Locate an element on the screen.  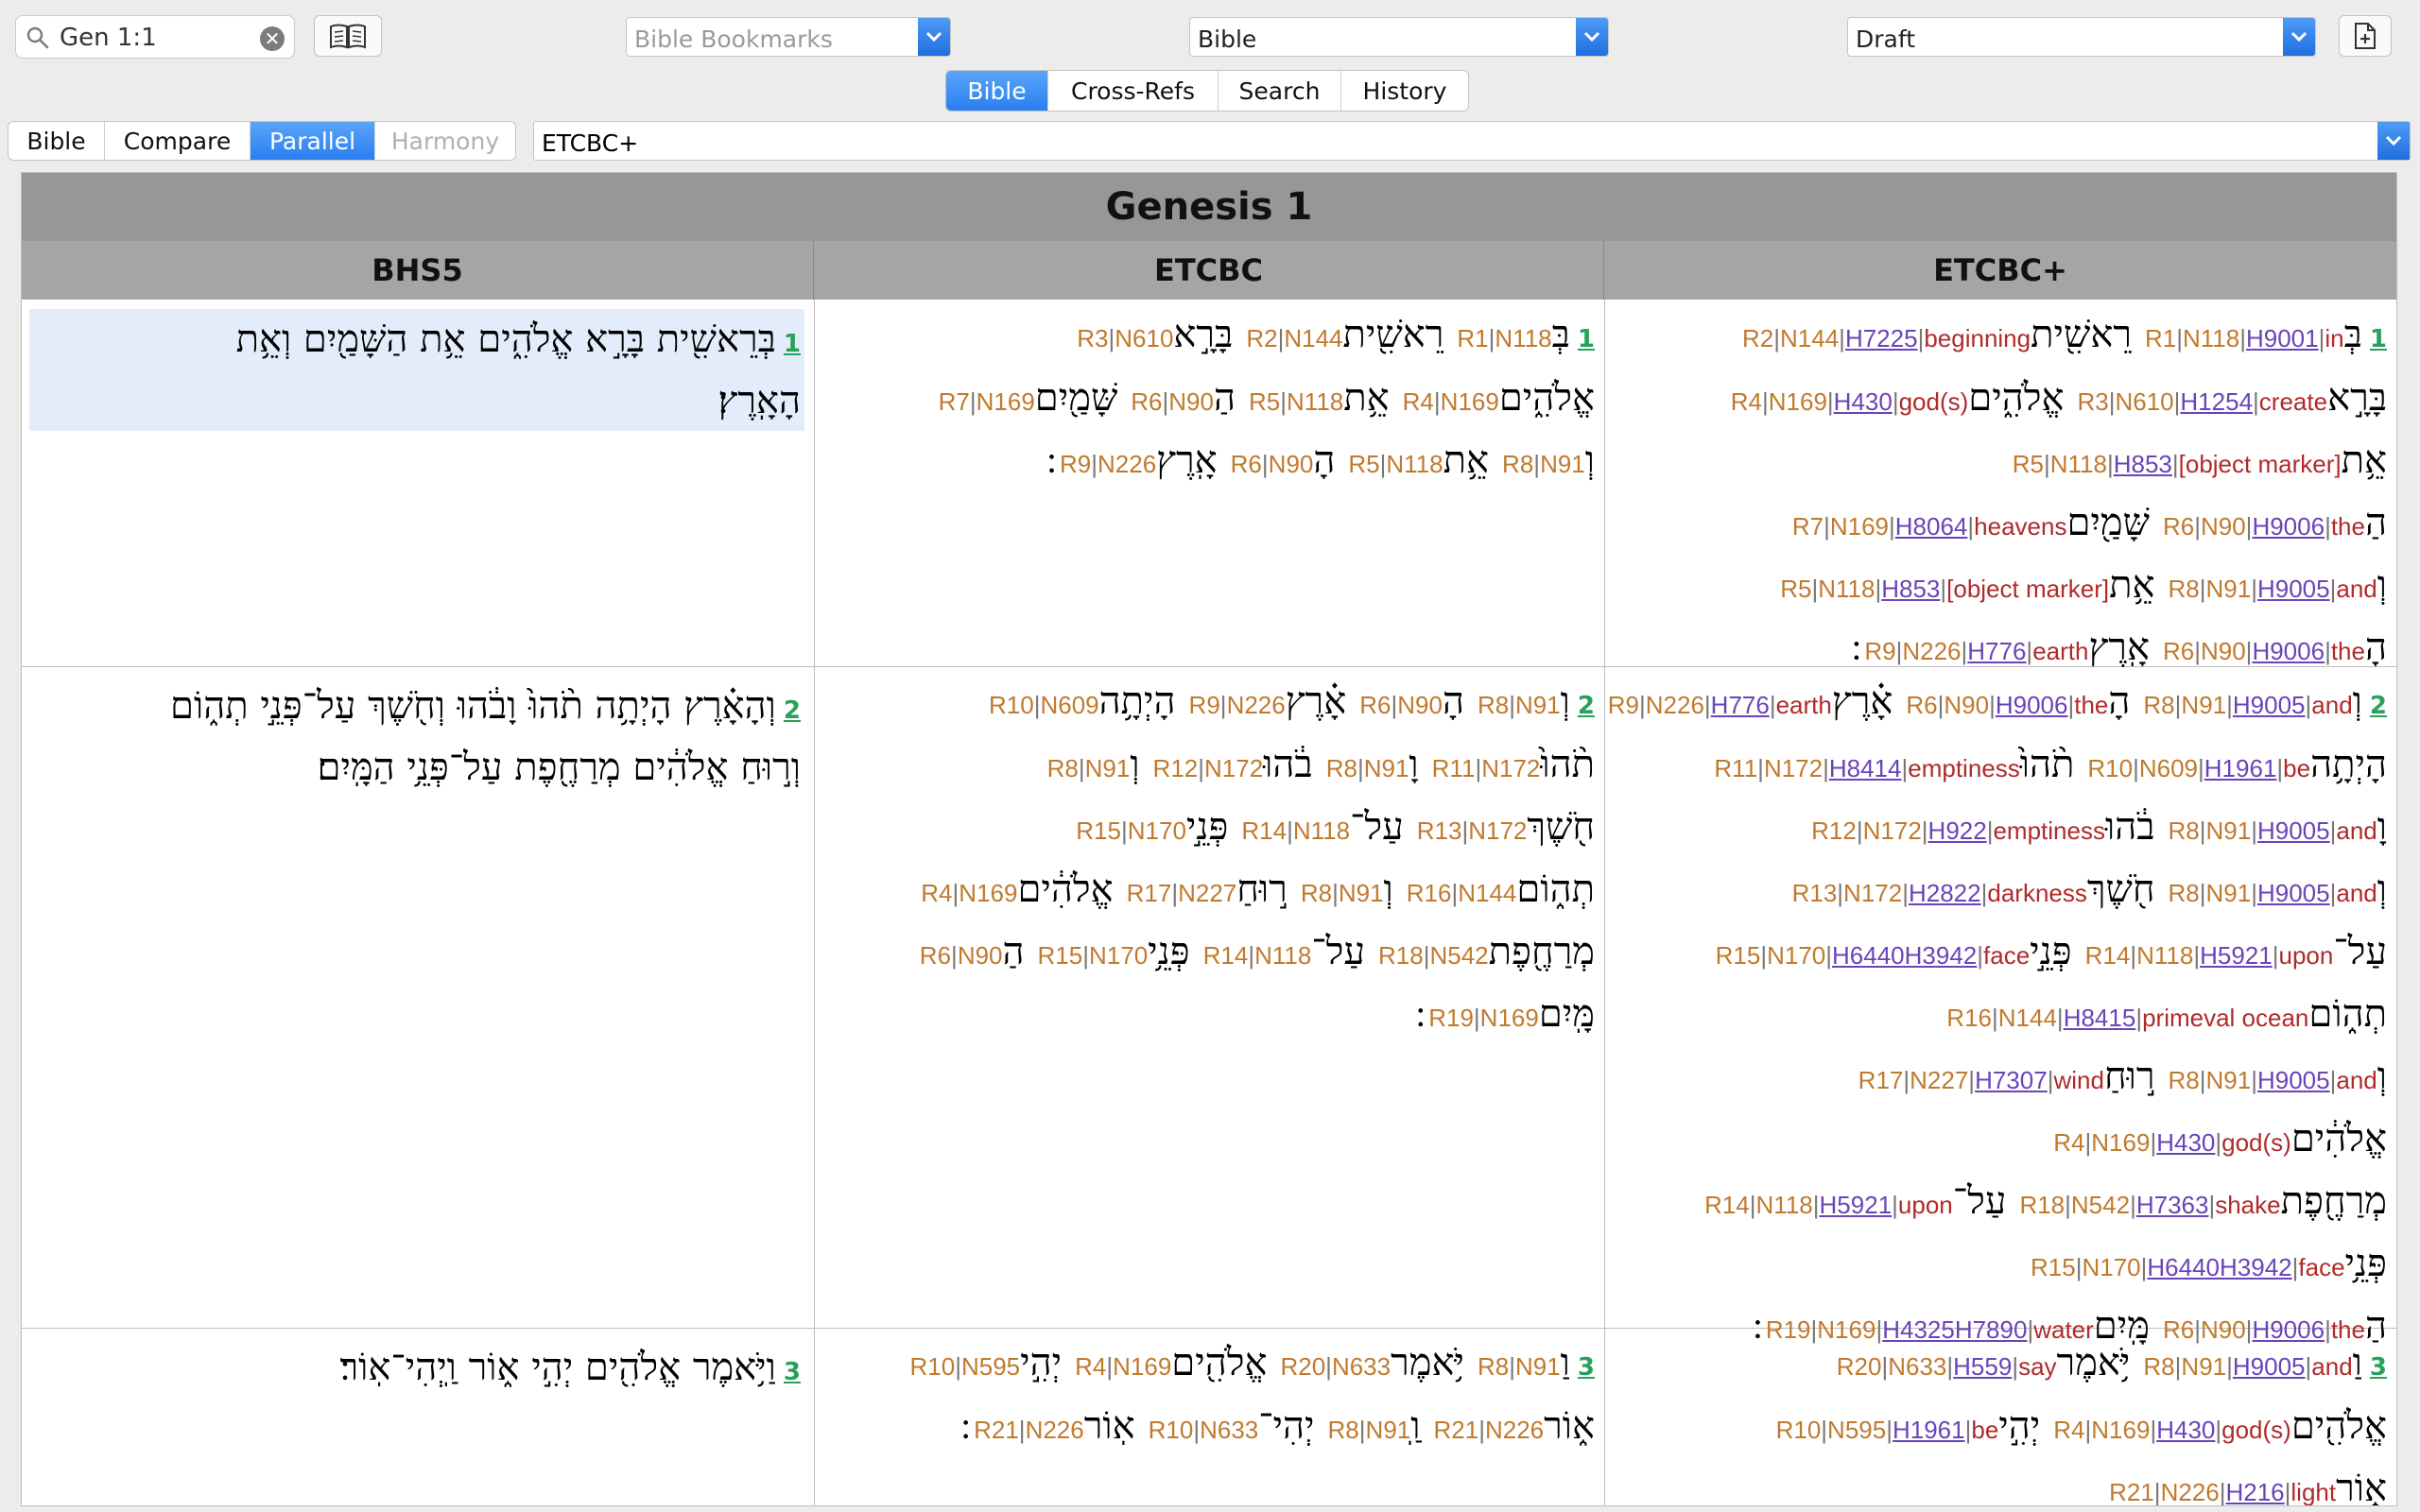
strongs-link: H7363 is located at coordinates (2173, 1205).